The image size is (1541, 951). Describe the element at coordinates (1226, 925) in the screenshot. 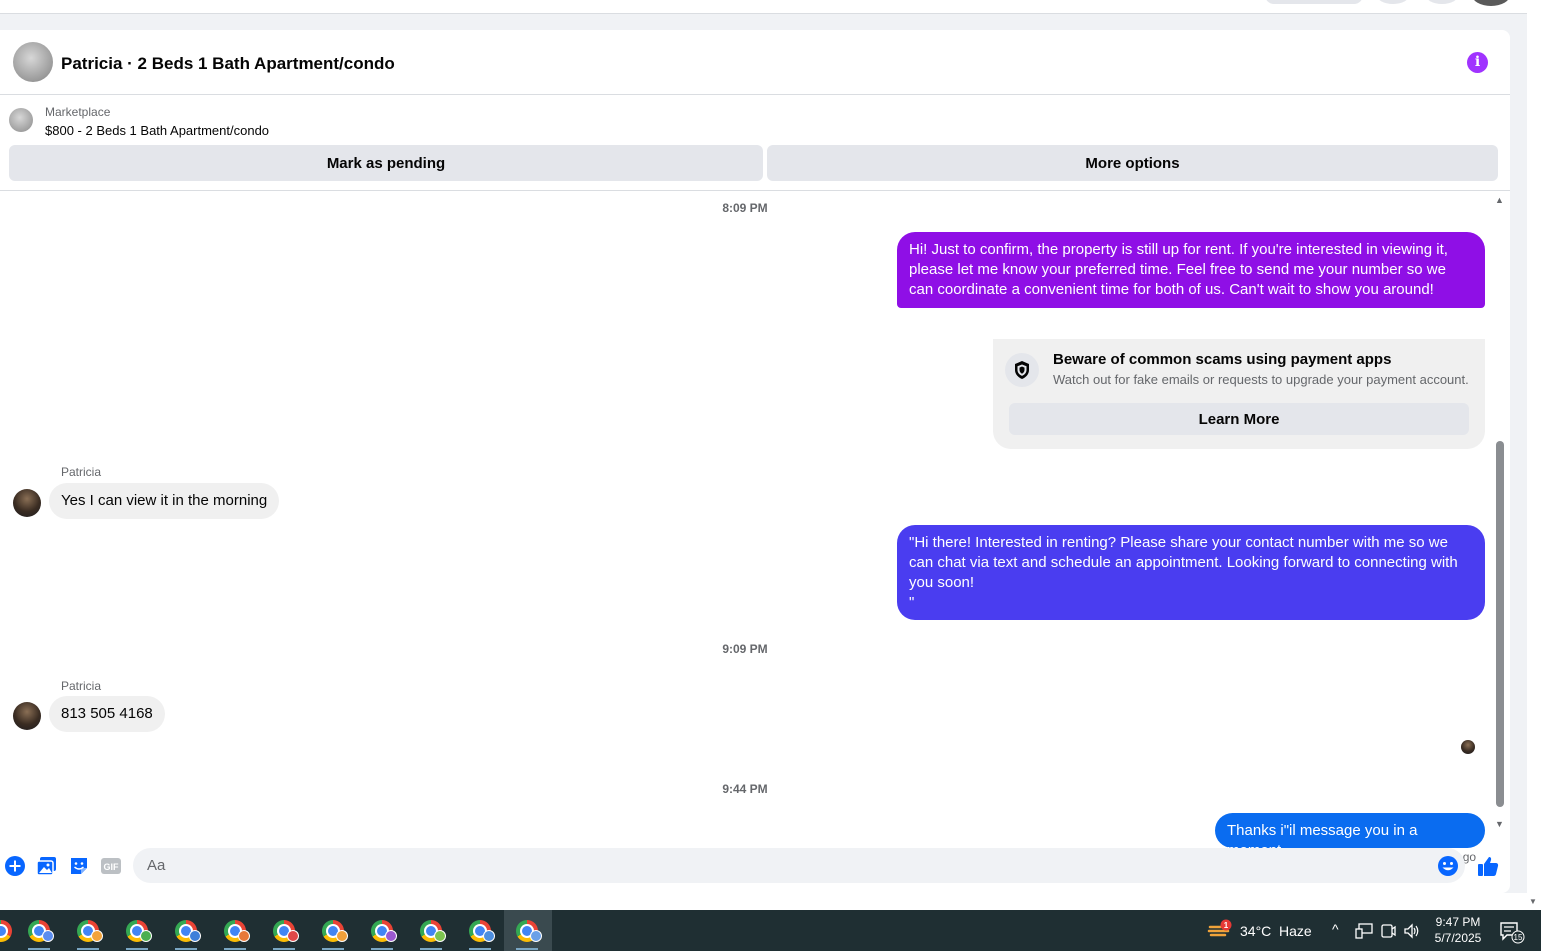

I see `weather-alert-count: 1` at that location.